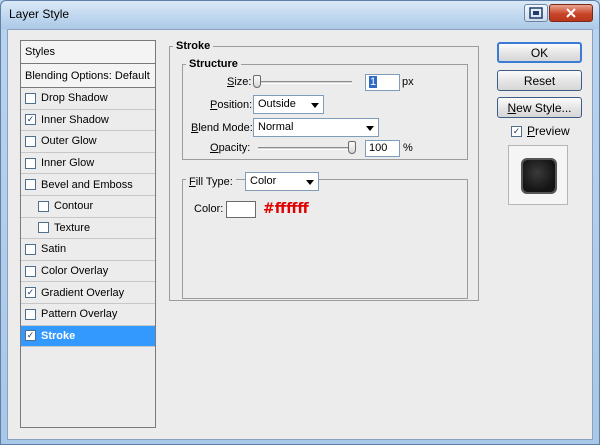 This screenshot has height=445, width=600. Describe the element at coordinates (303, 82) in the screenshot. I see `size-slider` at that location.